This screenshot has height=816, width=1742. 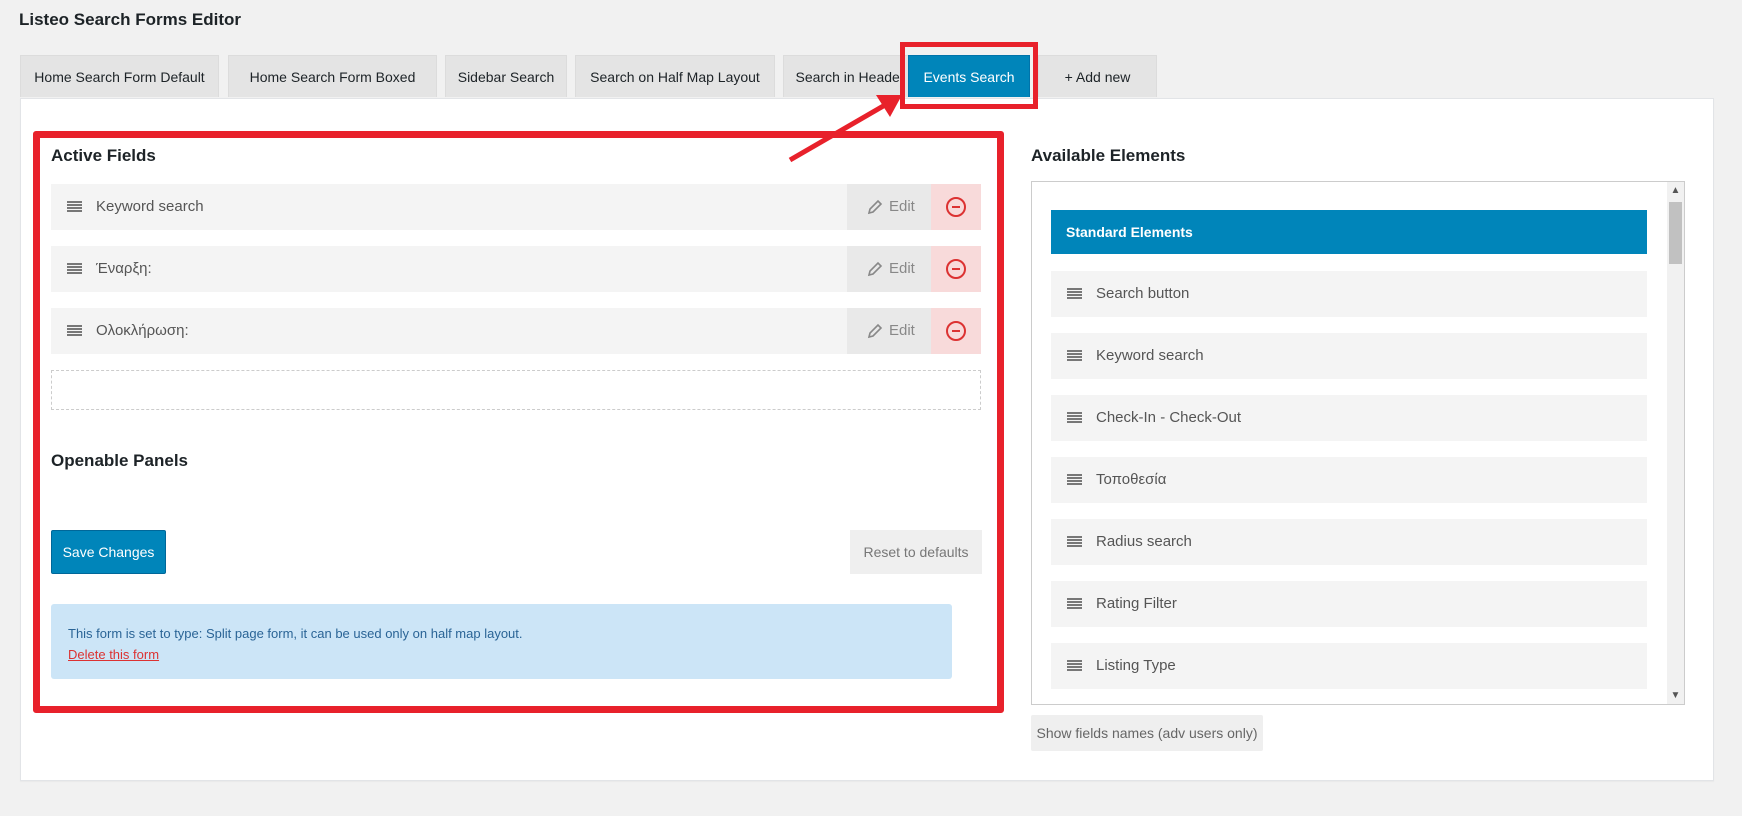 What do you see at coordinates (1349, 480) in the screenshot?
I see `available-element-item: Τοποθεσία` at bounding box center [1349, 480].